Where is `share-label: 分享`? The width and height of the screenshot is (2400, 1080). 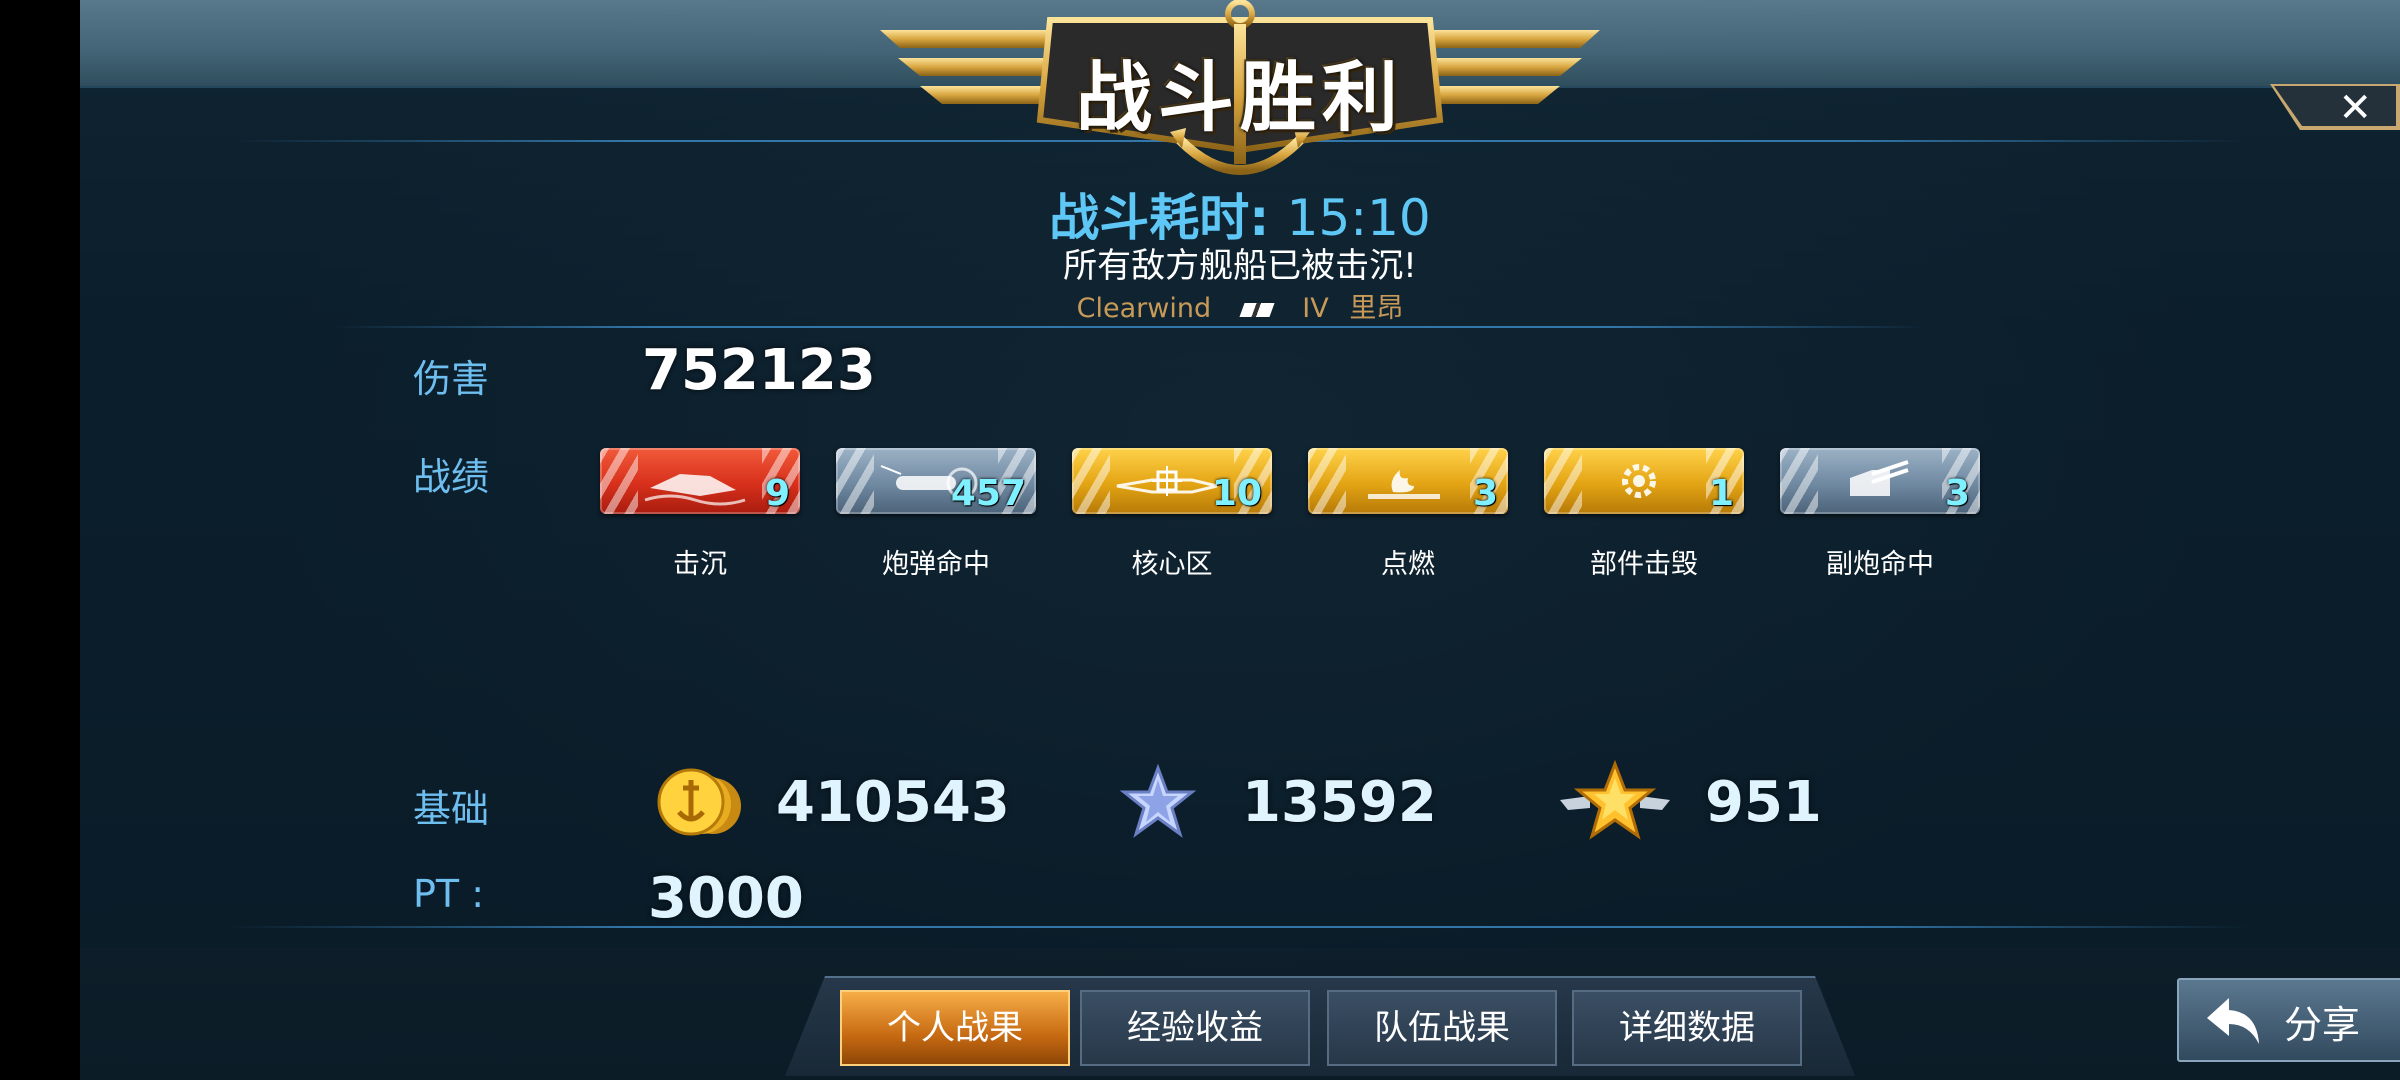 share-label: 分享 is located at coordinates (2322, 1025).